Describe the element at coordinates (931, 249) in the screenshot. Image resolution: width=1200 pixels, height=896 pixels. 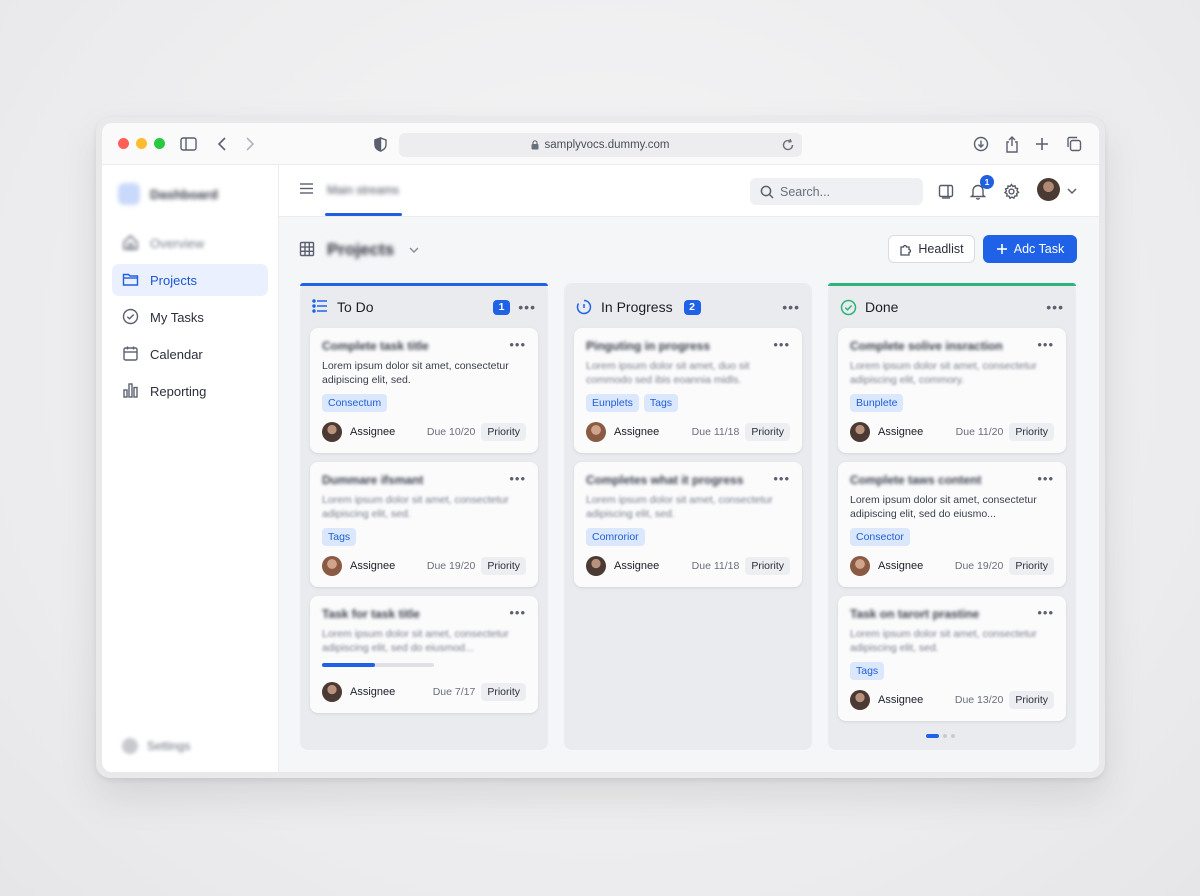
I see `headlist-button: Headlist` at that location.